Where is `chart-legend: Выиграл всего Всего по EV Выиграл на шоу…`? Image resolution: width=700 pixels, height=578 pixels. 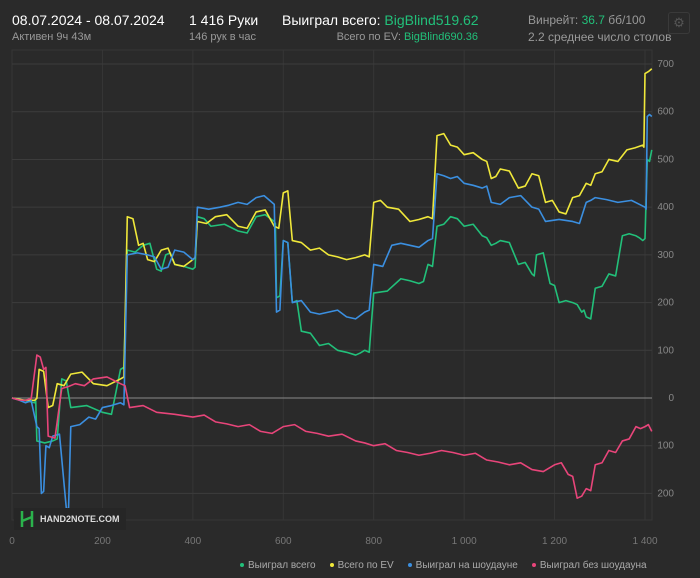 chart-legend: Выиграл всего Всего по EV Выиграл на шоу… is located at coordinates (443, 565).